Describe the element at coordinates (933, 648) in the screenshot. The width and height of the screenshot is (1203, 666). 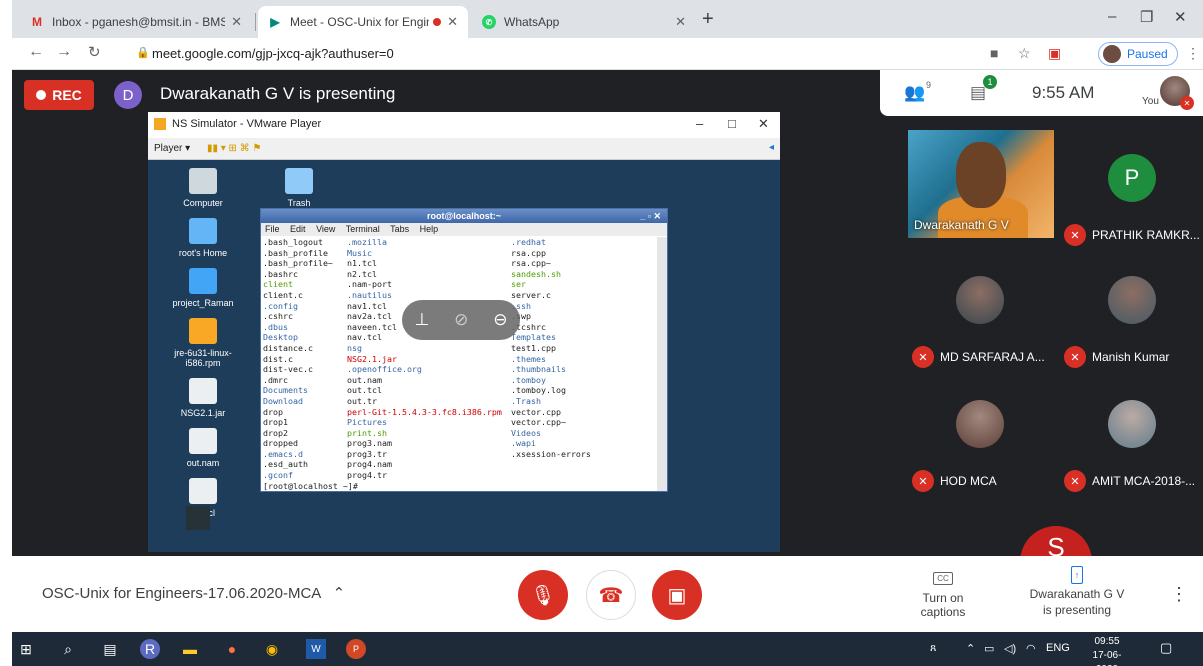
I see `people-tray-icon: ጸ` at that location.